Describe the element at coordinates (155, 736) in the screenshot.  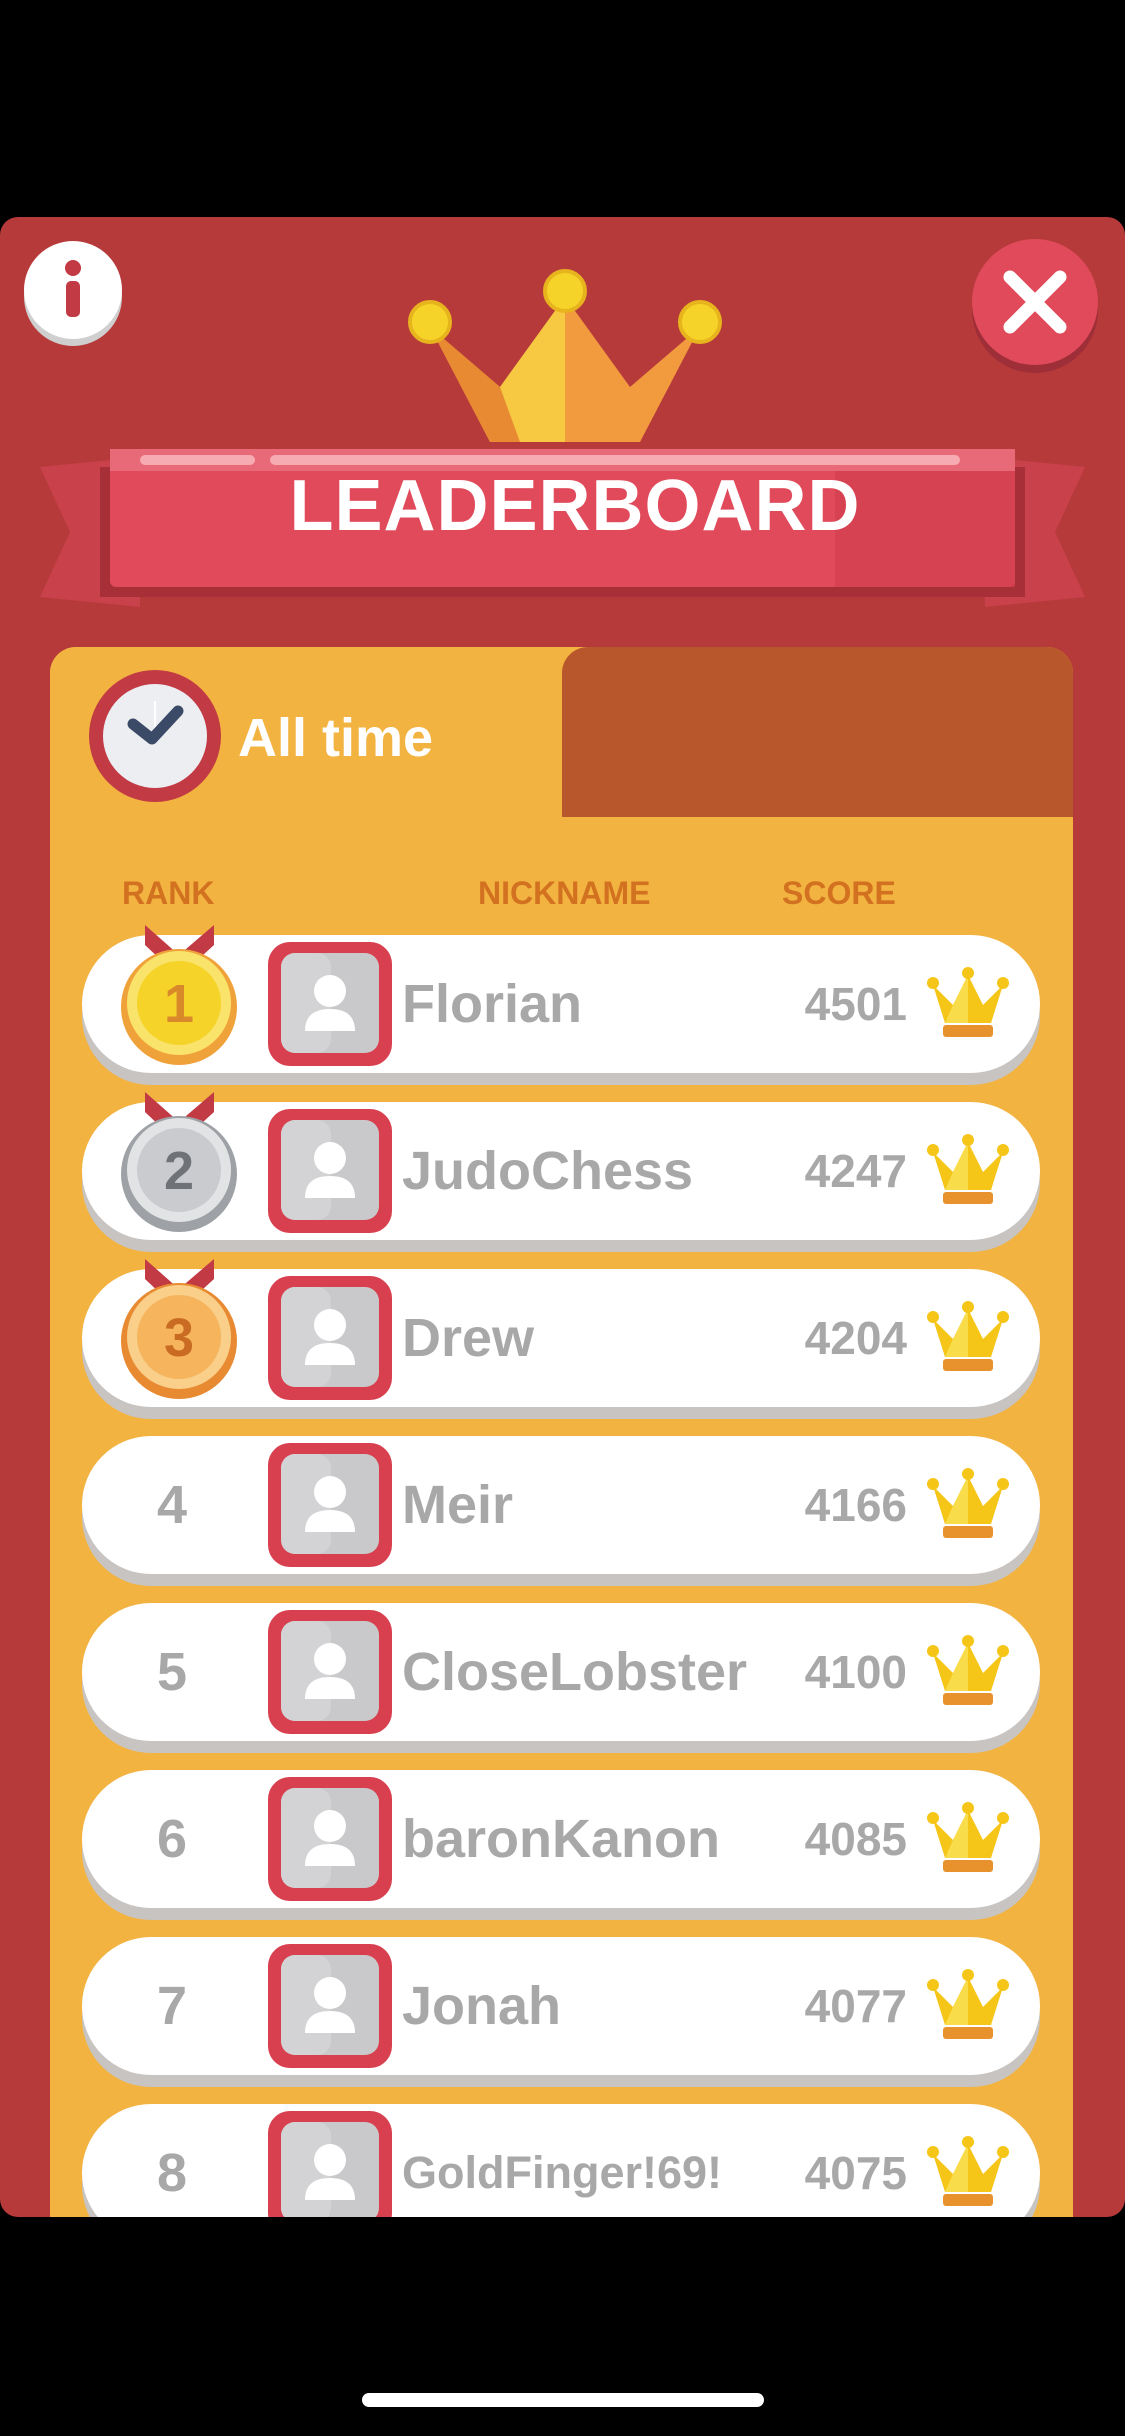
I see `clock-icon` at that location.